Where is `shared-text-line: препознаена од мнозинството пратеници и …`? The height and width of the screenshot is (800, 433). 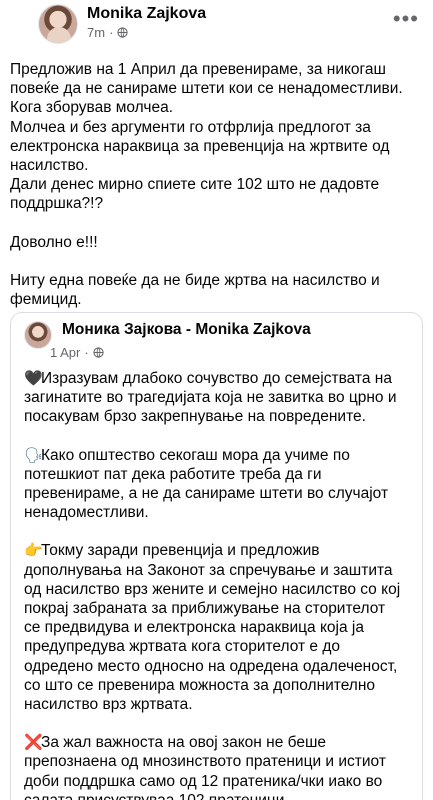 shared-text-line: препознаена од мнозинството пратеници и … is located at coordinates (205, 762).